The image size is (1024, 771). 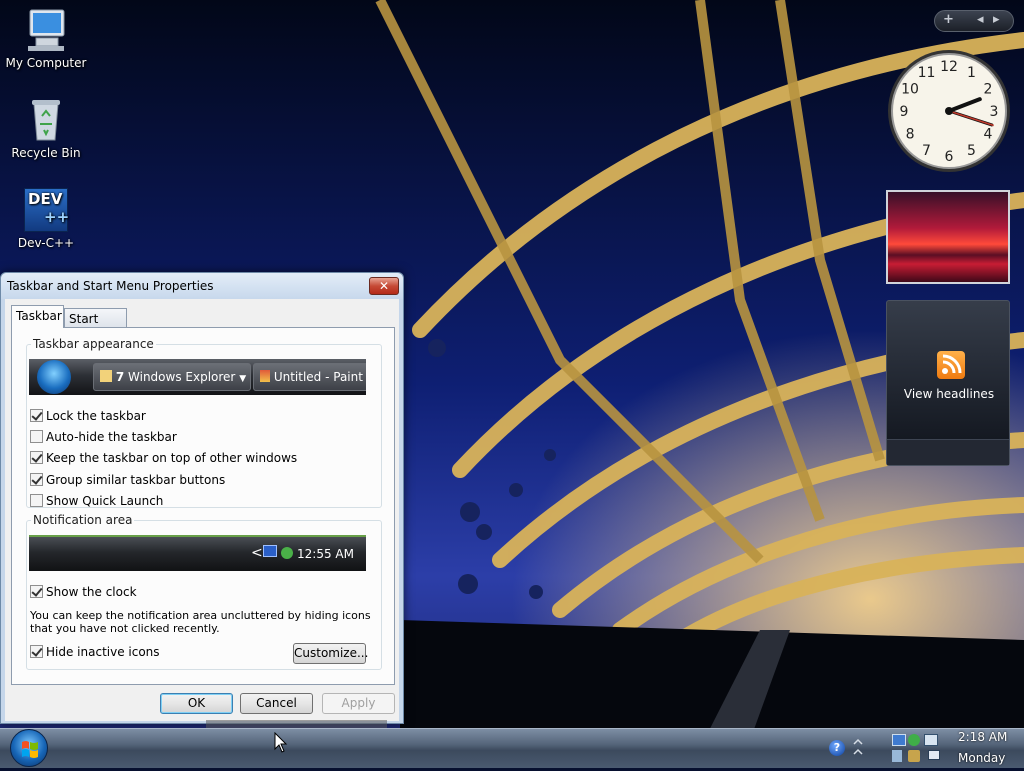 I want to click on chevron-down-icon: ▼, so click(x=243, y=379).